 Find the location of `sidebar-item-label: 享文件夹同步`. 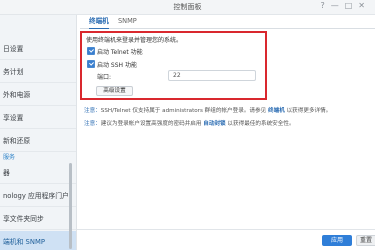

sidebar-item-label: 享文件夹同步 is located at coordinates (23, 219).